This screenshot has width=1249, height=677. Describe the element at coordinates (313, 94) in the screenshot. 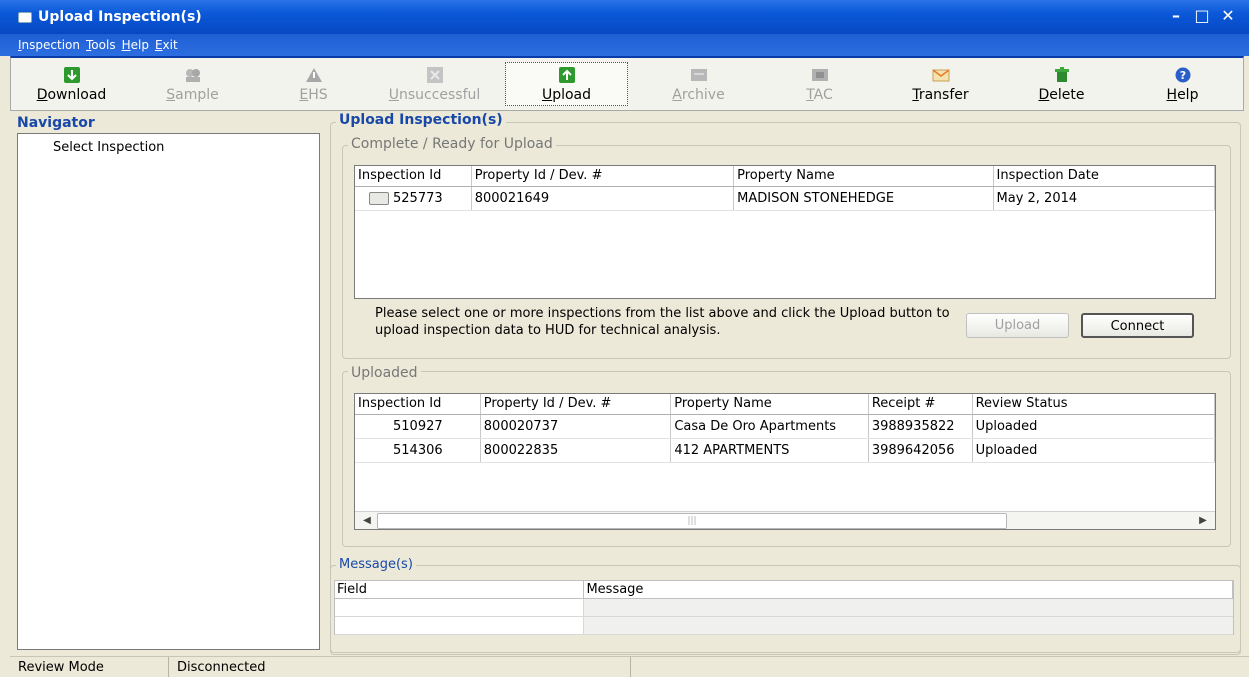

I see `ehs-label: EHS` at that location.